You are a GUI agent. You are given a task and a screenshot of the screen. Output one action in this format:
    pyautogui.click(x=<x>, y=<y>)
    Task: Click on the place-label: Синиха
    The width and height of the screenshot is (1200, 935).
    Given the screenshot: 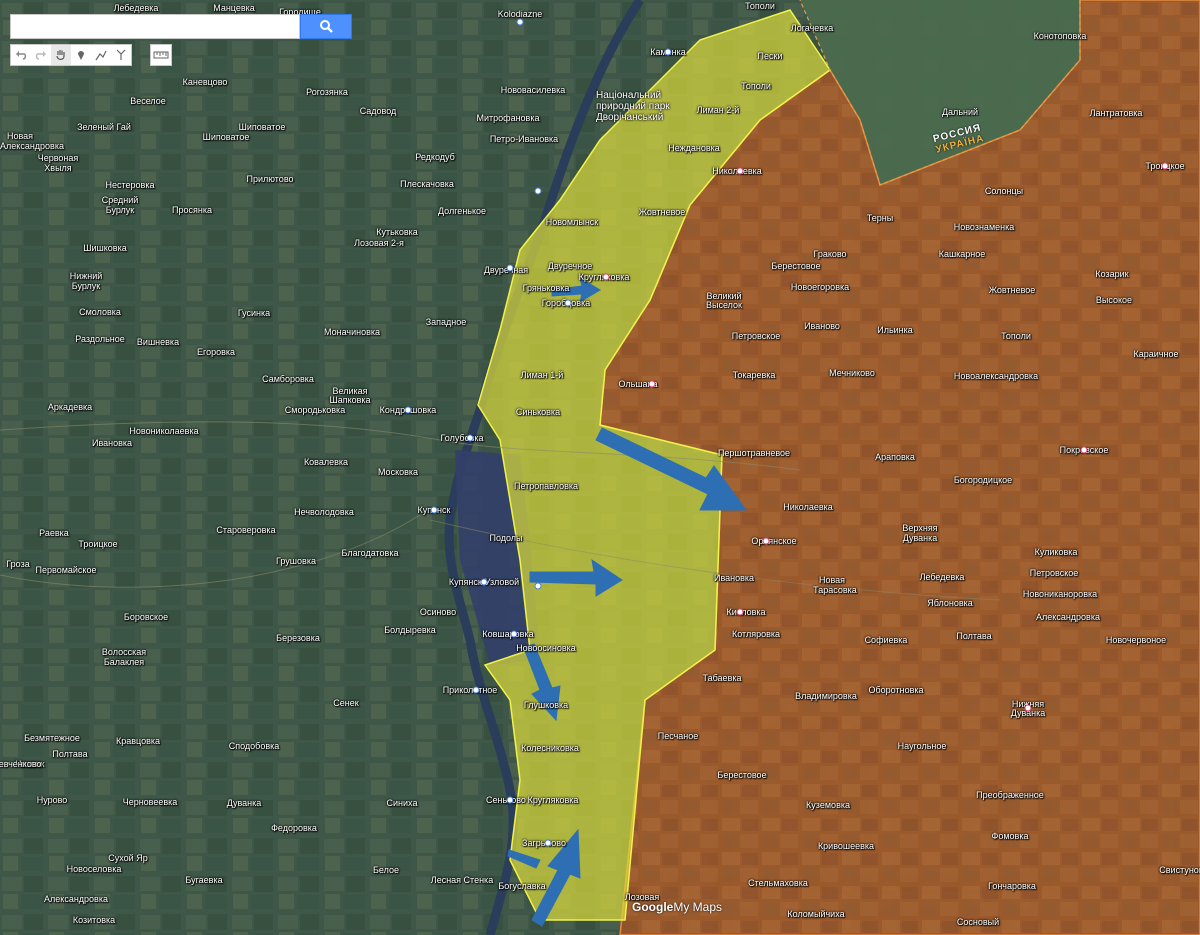 What is the action you would take?
    pyautogui.click(x=402, y=803)
    